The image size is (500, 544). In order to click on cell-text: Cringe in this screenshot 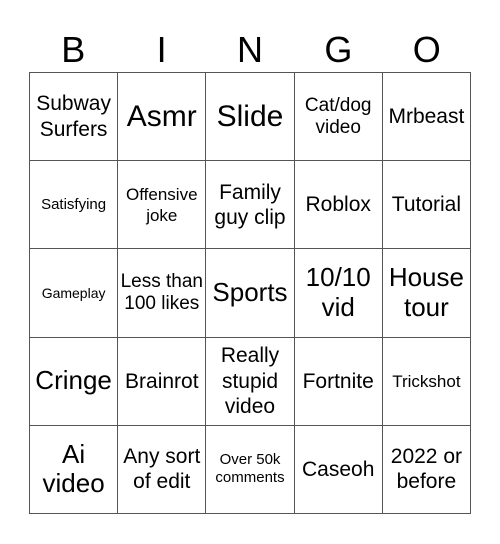, I will do `click(73, 380)`.